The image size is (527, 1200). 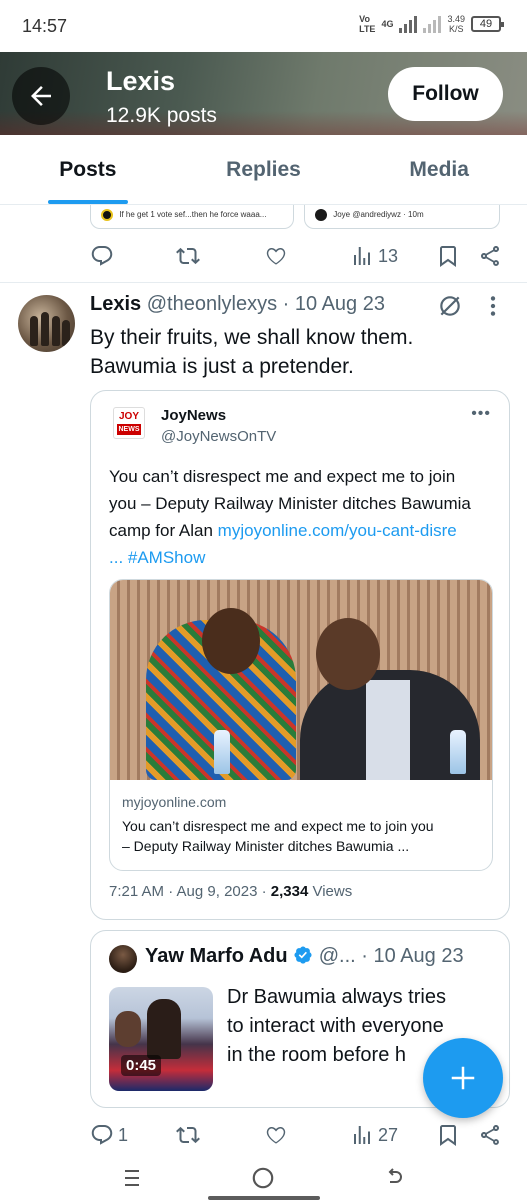 I want to click on quote-meta: 7:21 AM · Aug 9, 2023 · 2,334 Views, so click(x=231, y=891).